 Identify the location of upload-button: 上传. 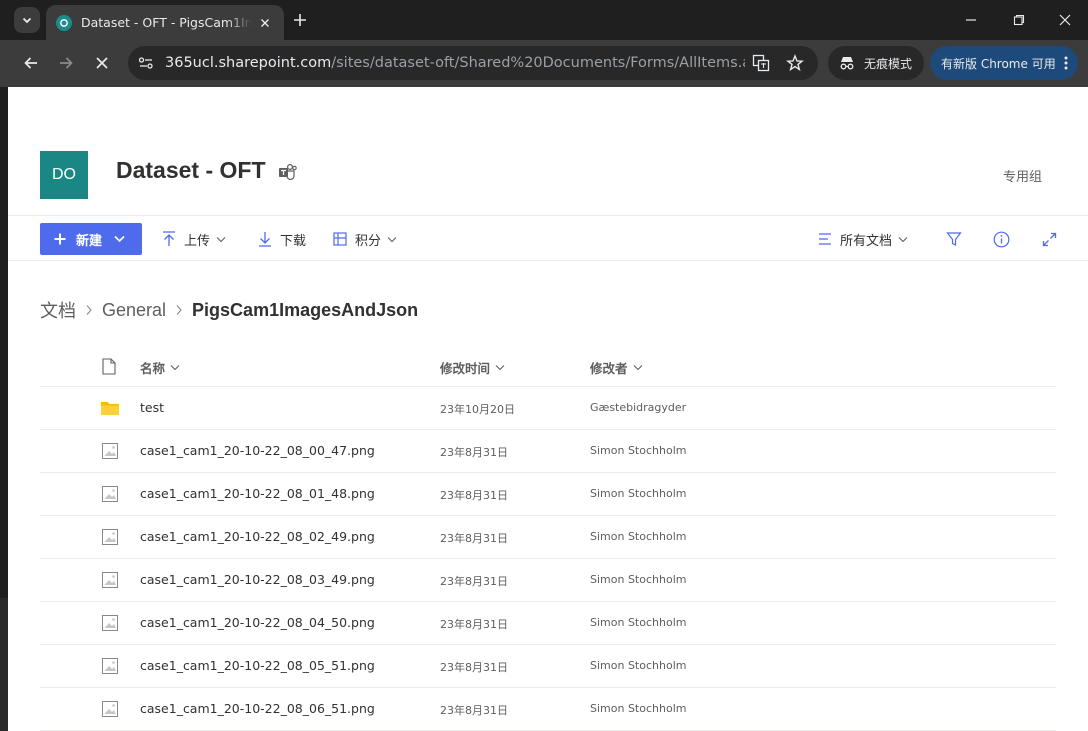
(194, 239).